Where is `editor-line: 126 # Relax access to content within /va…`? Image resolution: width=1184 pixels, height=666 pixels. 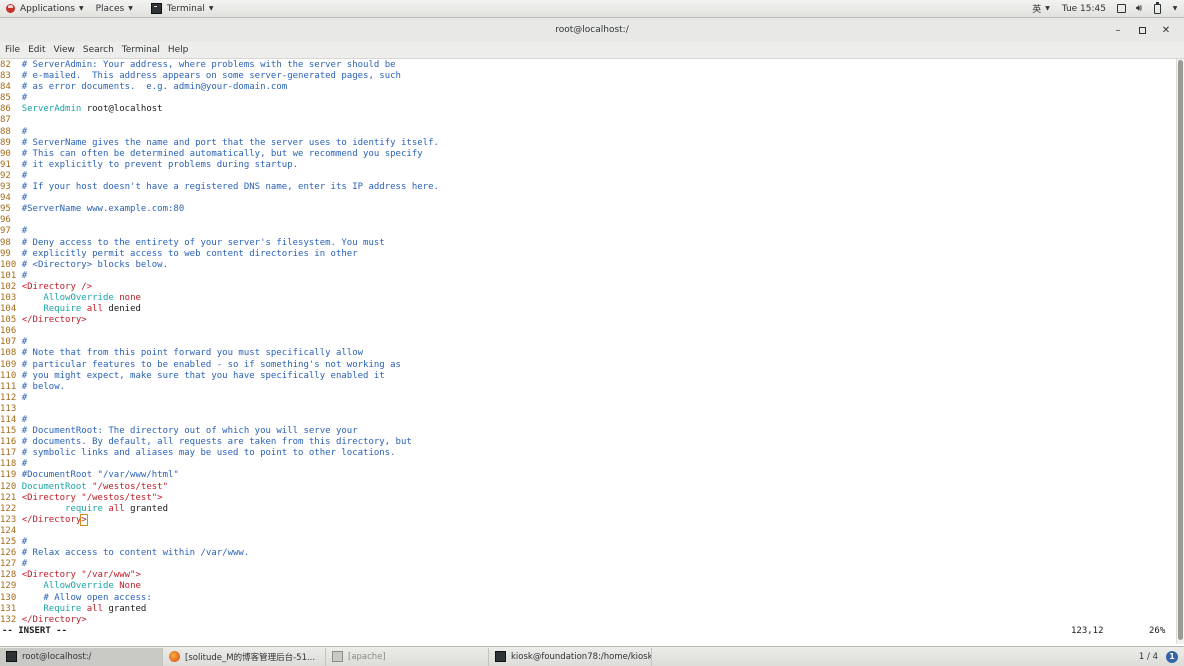
editor-line: 126 # Relax access to content within /va… is located at coordinates (588, 553).